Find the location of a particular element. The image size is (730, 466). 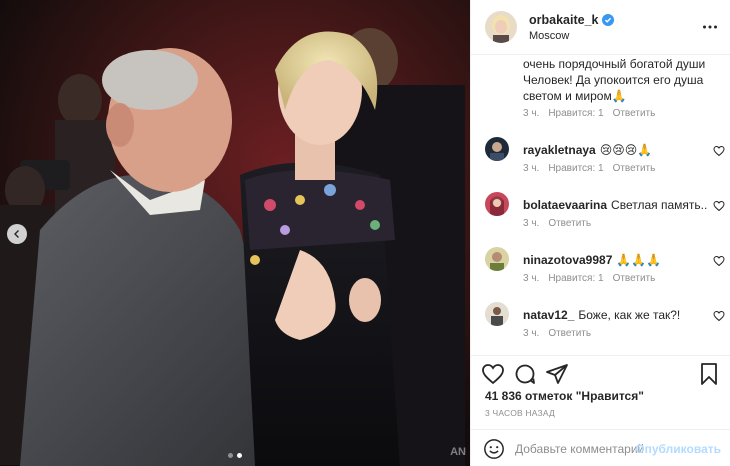

comment-text: Светлая память.. is located at coordinates (659, 205).